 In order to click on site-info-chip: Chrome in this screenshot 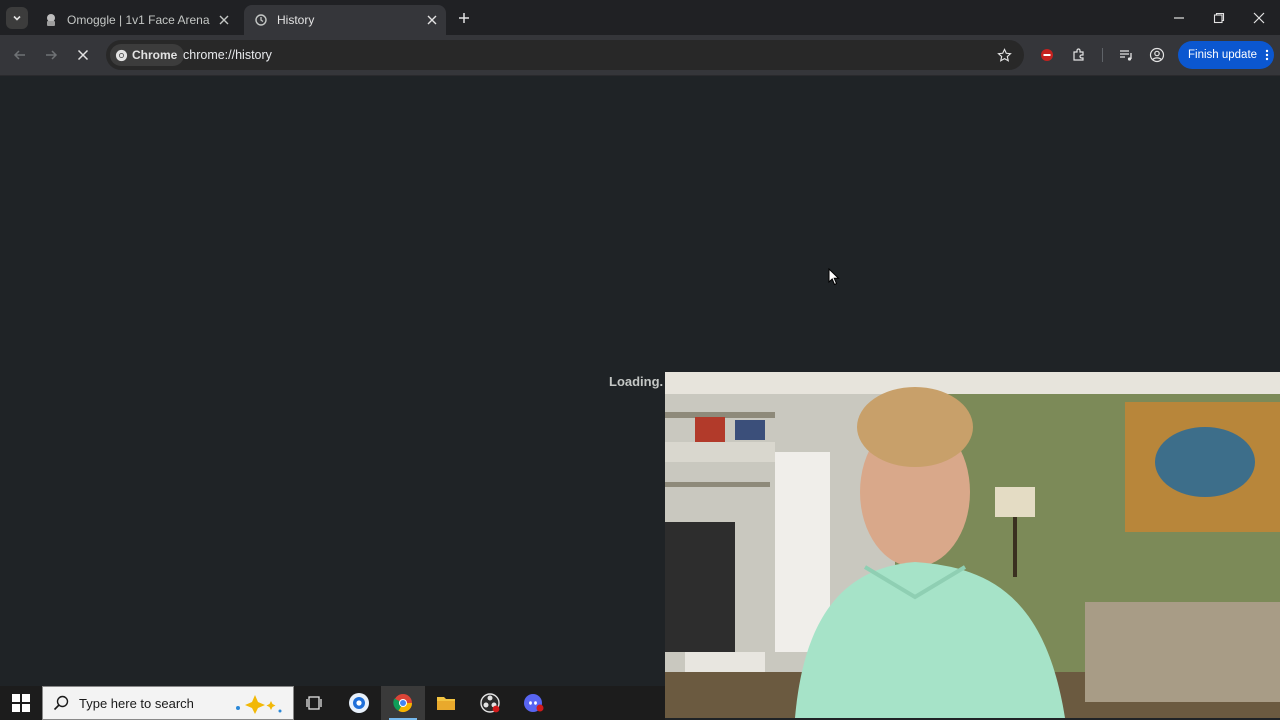, I will do `click(147, 55)`.